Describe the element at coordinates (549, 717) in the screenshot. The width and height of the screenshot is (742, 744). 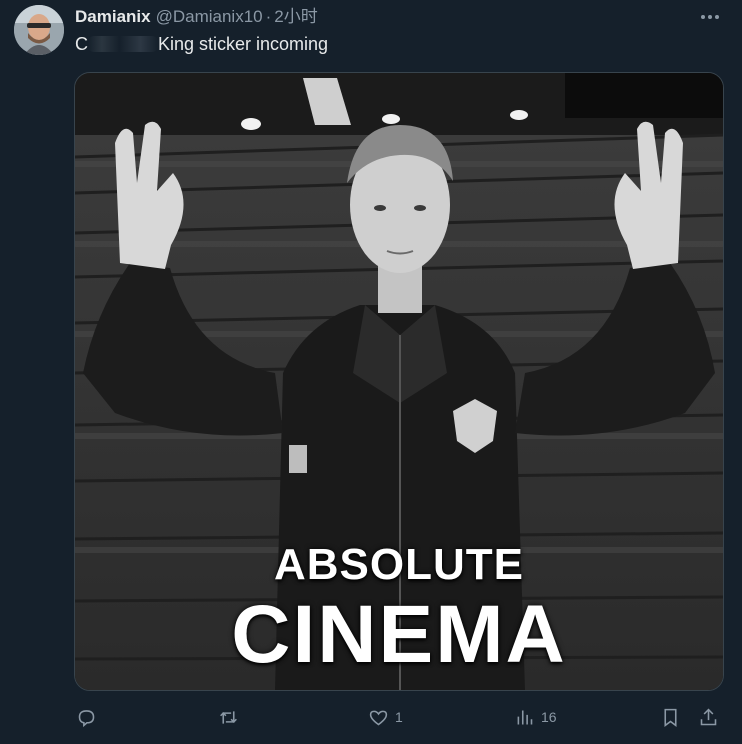
I see `views-count: 16` at that location.